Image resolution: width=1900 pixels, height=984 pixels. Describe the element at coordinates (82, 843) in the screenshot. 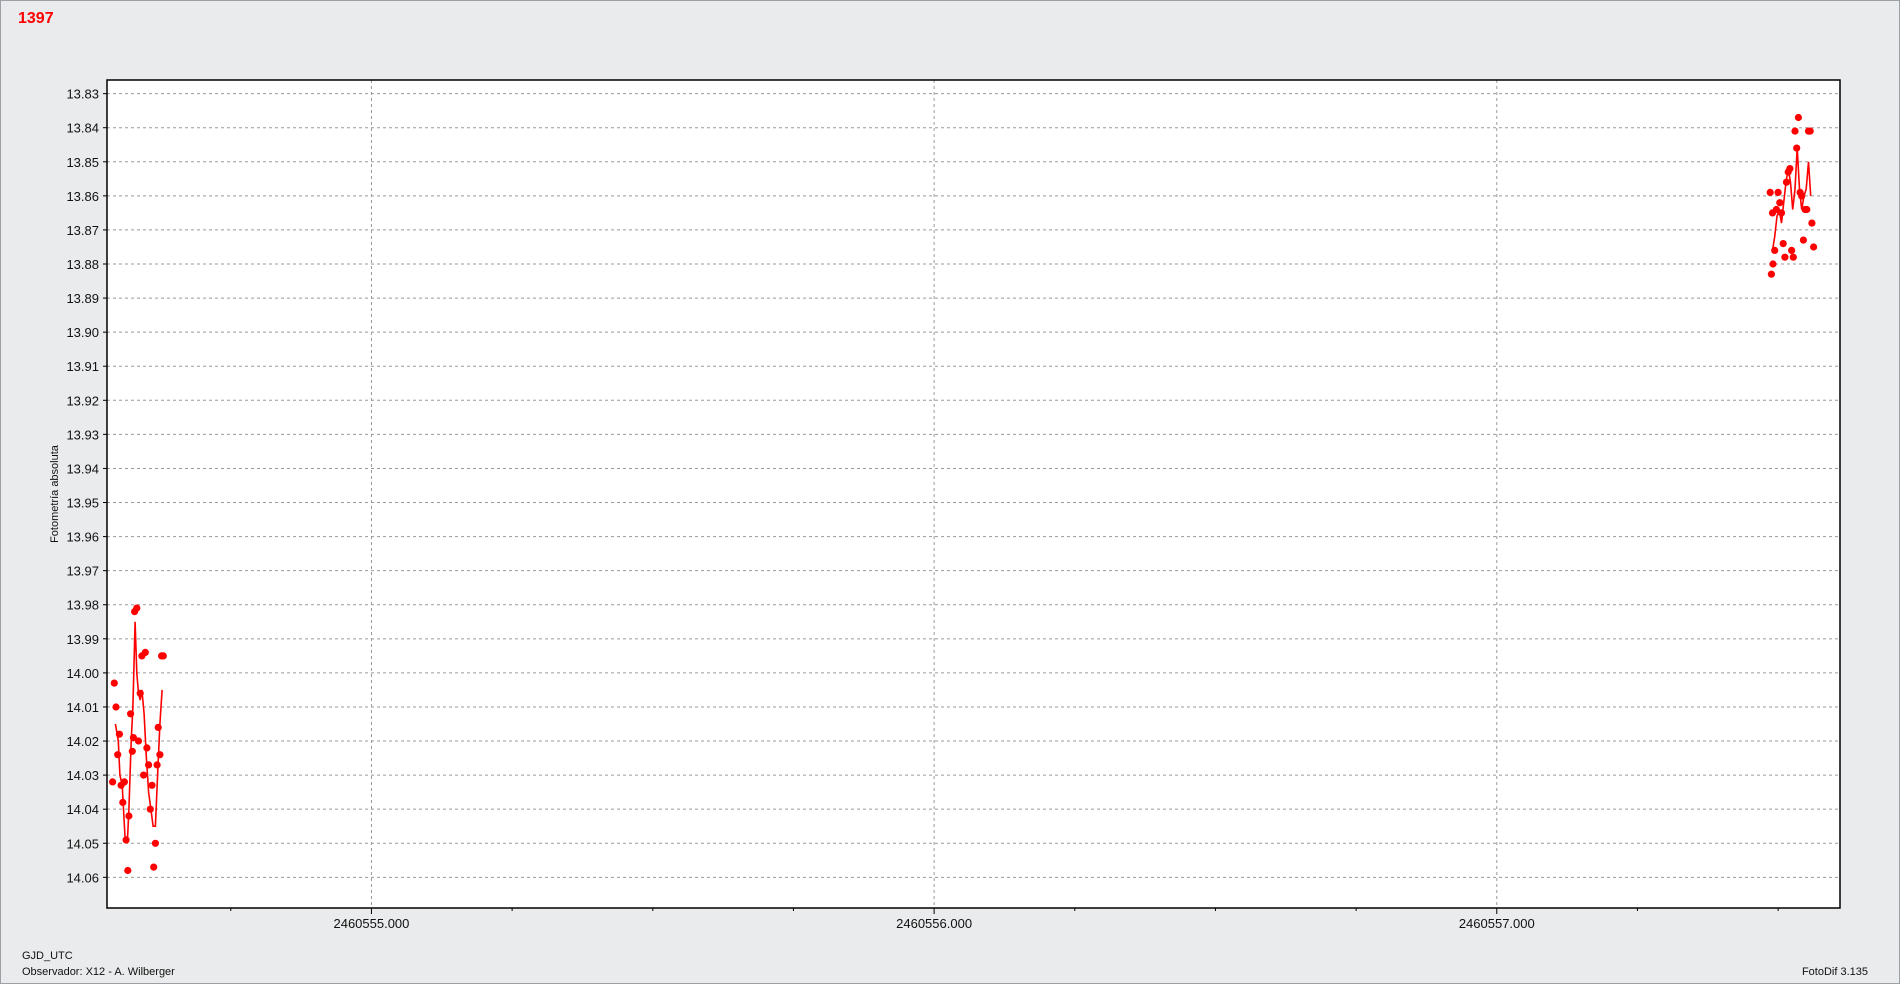

I see `y-tick-label: 14.05` at that location.